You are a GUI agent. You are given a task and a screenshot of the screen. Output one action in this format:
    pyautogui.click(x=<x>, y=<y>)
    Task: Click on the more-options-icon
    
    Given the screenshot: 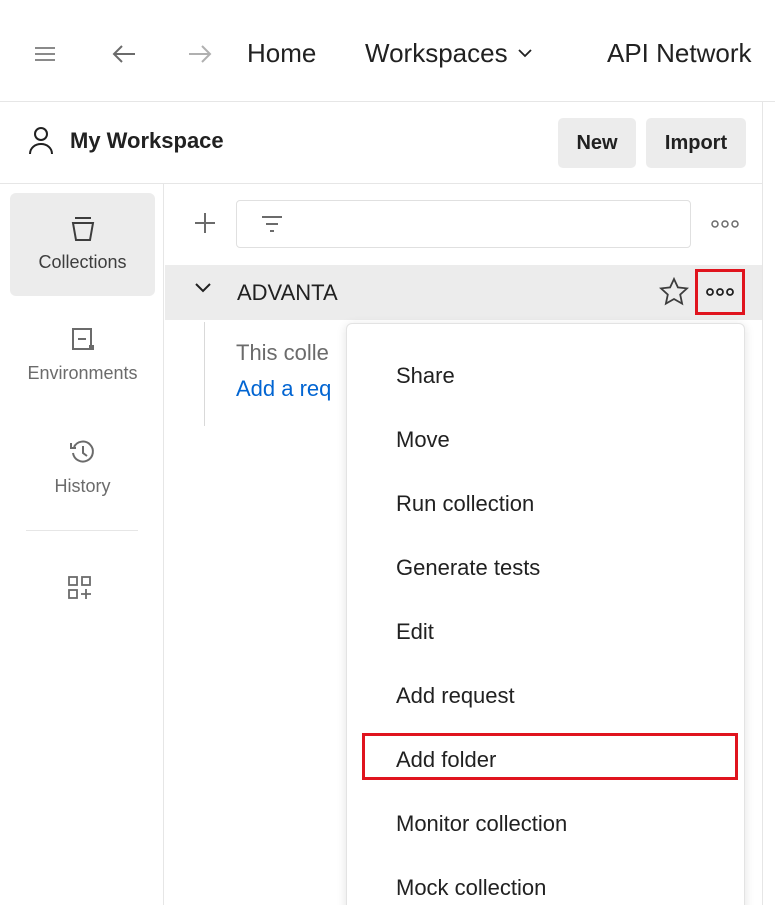 What is the action you would take?
    pyautogui.click(x=725, y=224)
    